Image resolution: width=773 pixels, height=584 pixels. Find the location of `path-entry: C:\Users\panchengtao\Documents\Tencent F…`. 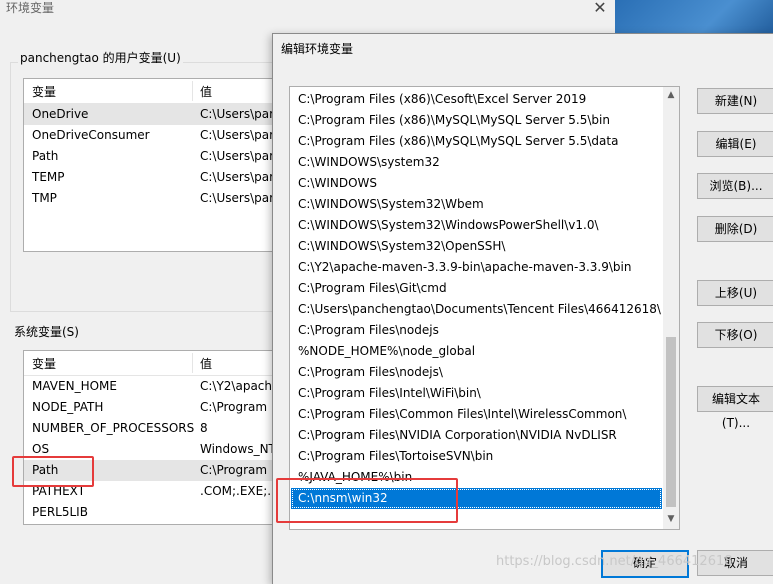

path-entry: C:\Users\panchengtao\Documents\Tencent F… is located at coordinates (476, 309).